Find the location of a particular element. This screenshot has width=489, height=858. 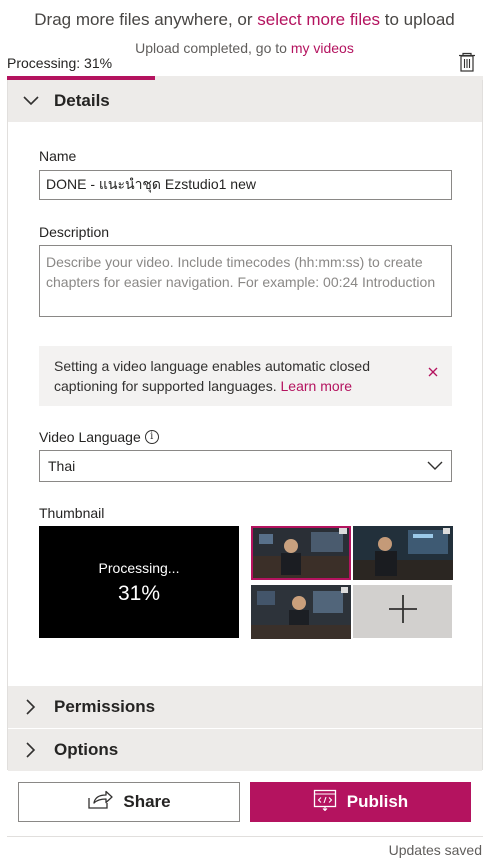

publish-button: Publish is located at coordinates (360, 802).